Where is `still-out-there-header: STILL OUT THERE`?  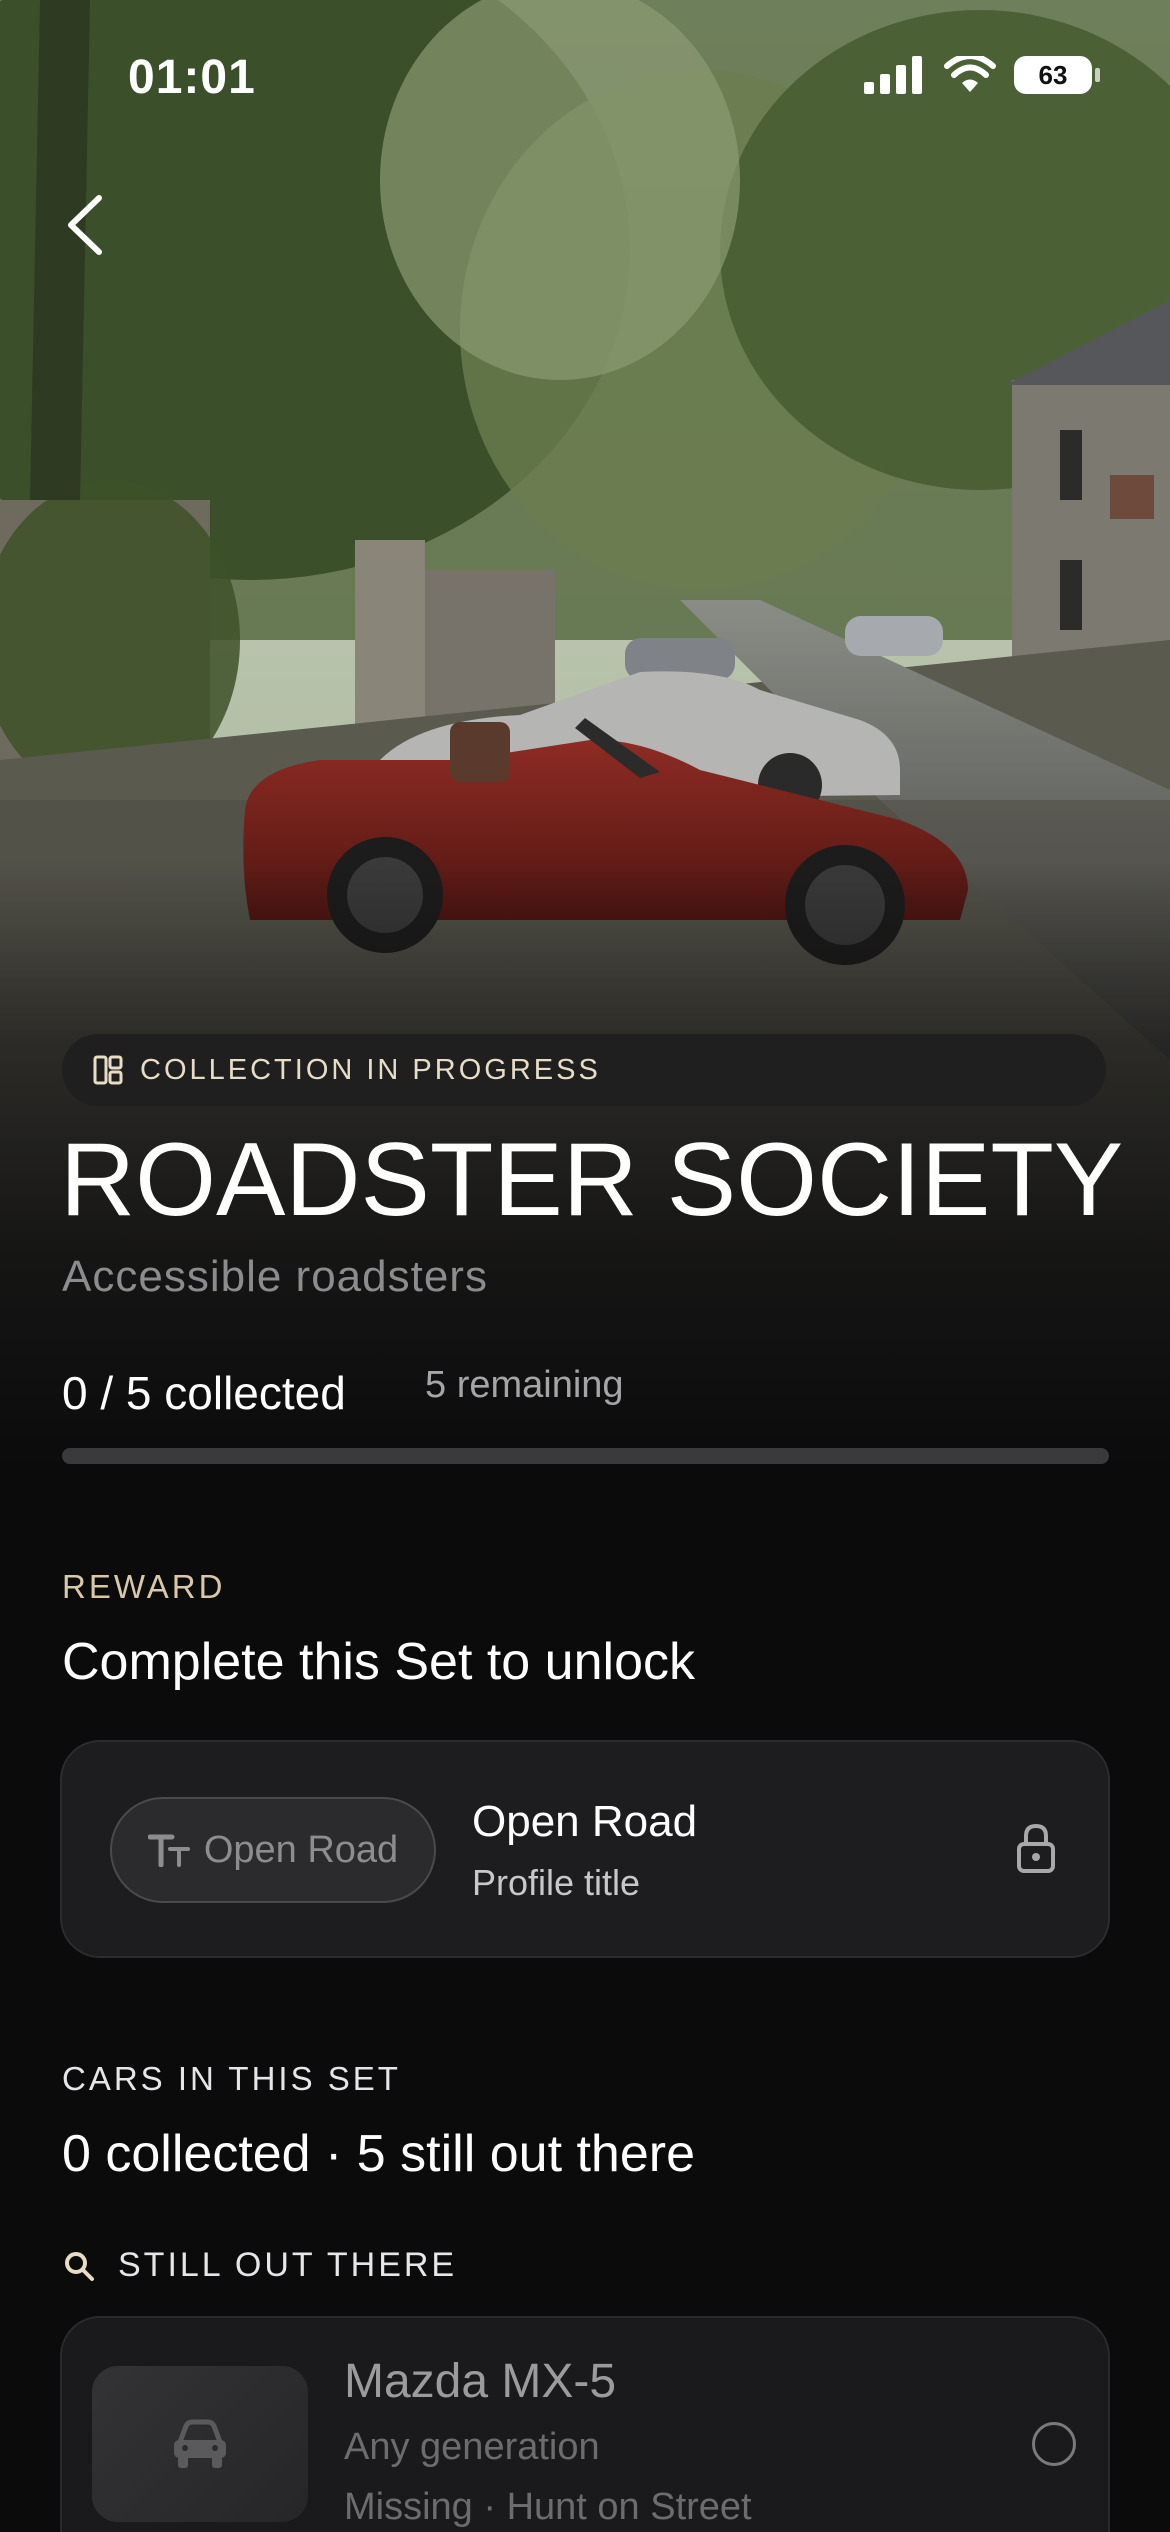 still-out-there-header: STILL OUT THERE is located at coordinates (259, 2265).